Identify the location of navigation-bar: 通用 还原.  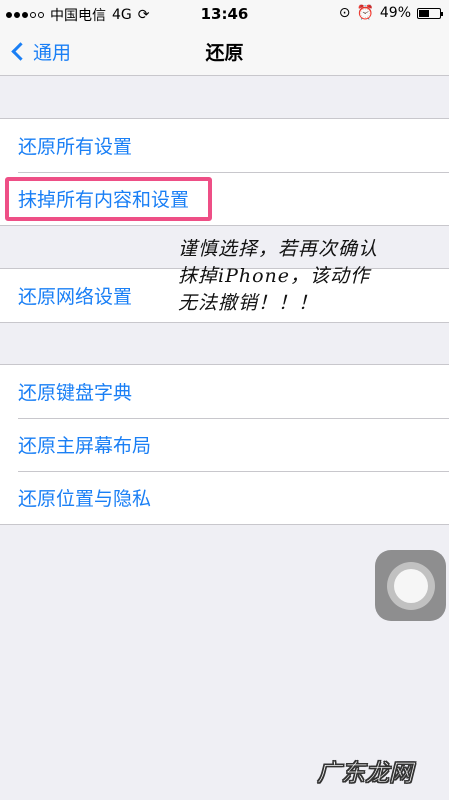
(224, 52).